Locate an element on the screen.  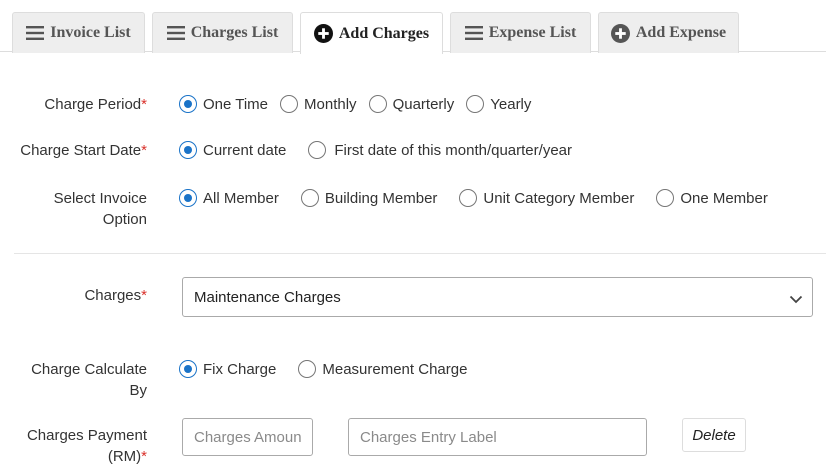
radio-unit-category-member: Unit Category Member is located at coordinates (546, 198).